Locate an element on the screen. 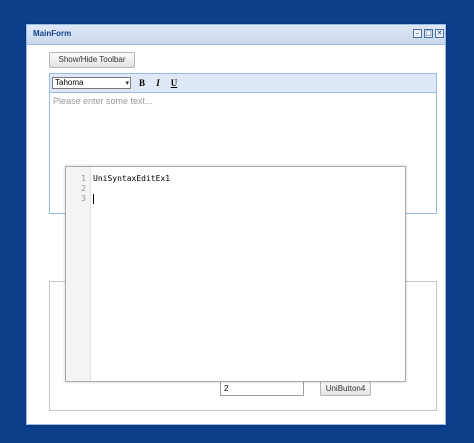  line-number: 2 is located at coordinates (83, 188).